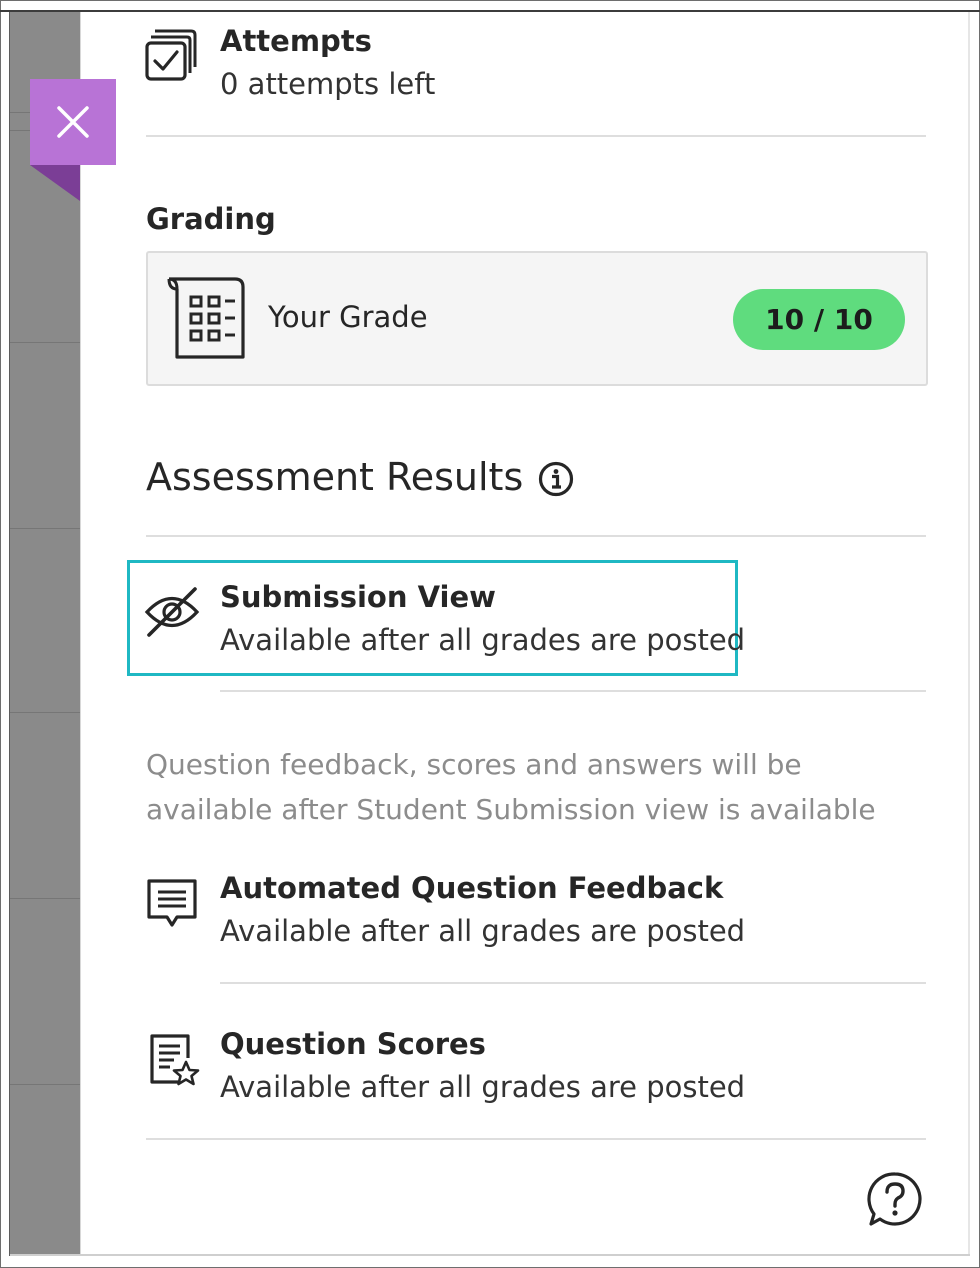  Describe the element at coordinates (895, 1199) in the screenshot. I see `help-icon` at that location.